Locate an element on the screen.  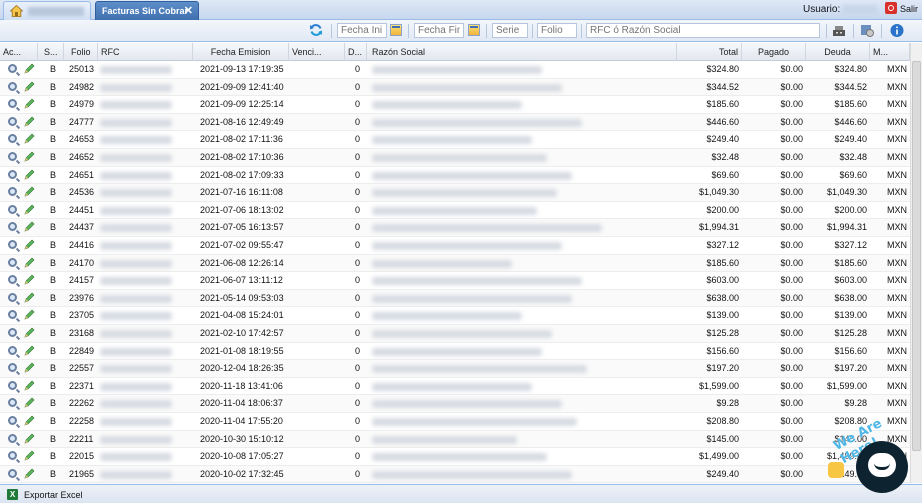
col-header-pagado: Pagado is located at coordinates (774, 52).